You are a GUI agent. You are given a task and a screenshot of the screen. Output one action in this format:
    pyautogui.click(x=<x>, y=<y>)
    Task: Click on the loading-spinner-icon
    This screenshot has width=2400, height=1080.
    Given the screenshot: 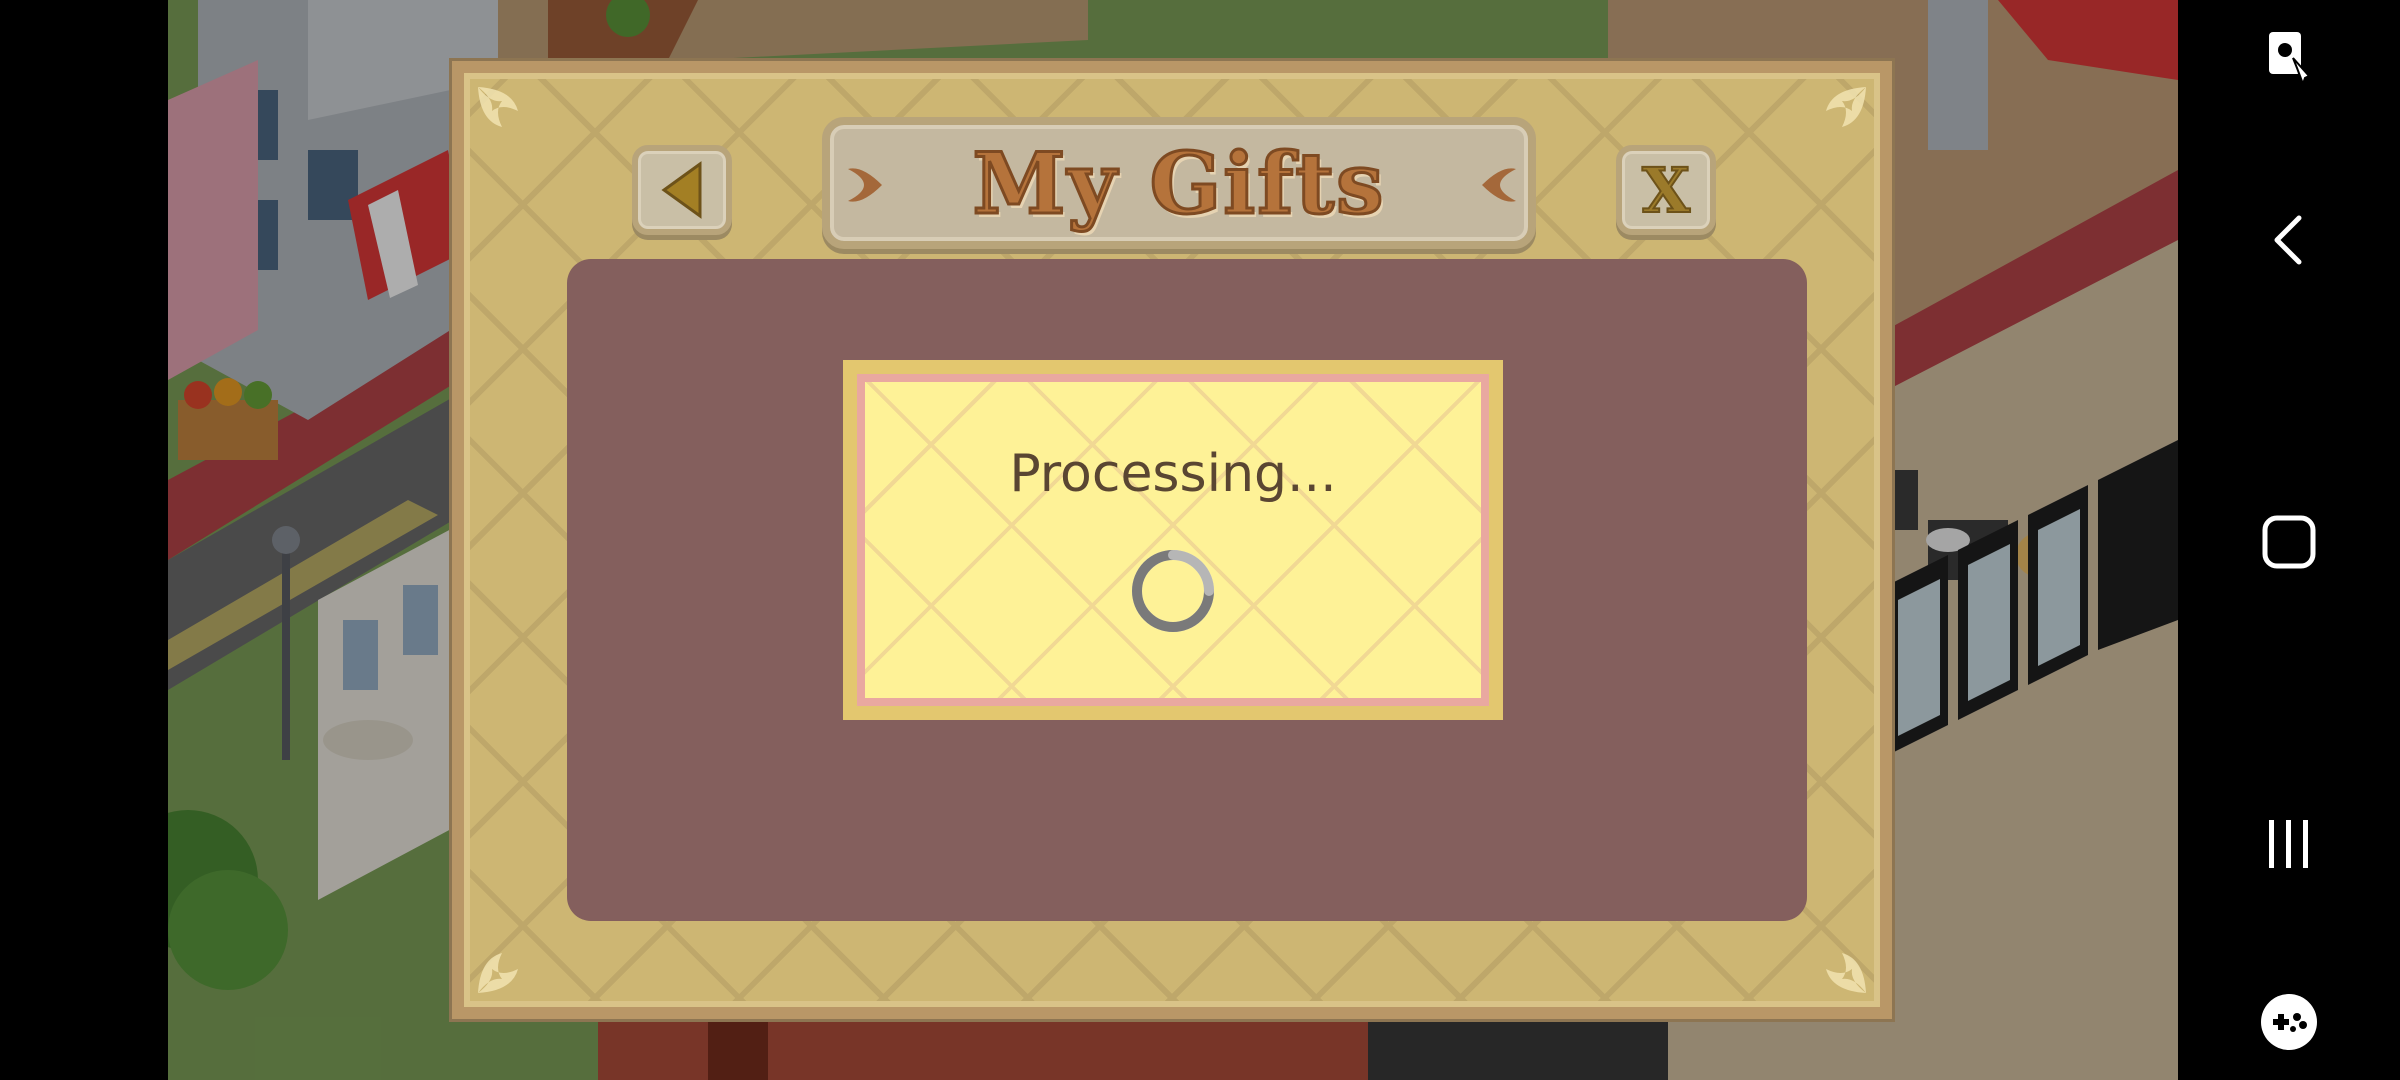 What is the action you would take?
    pyautogui.click(x=1173, y=591)
    